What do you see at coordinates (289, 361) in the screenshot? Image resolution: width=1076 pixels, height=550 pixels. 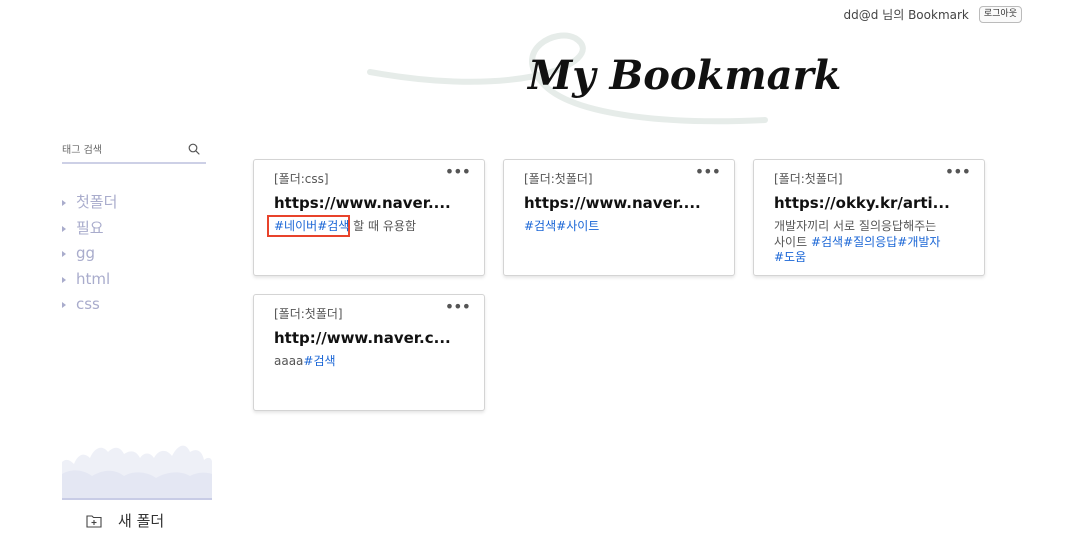 I see `card-description-text: aaaa` at bounding box center [289, 361].